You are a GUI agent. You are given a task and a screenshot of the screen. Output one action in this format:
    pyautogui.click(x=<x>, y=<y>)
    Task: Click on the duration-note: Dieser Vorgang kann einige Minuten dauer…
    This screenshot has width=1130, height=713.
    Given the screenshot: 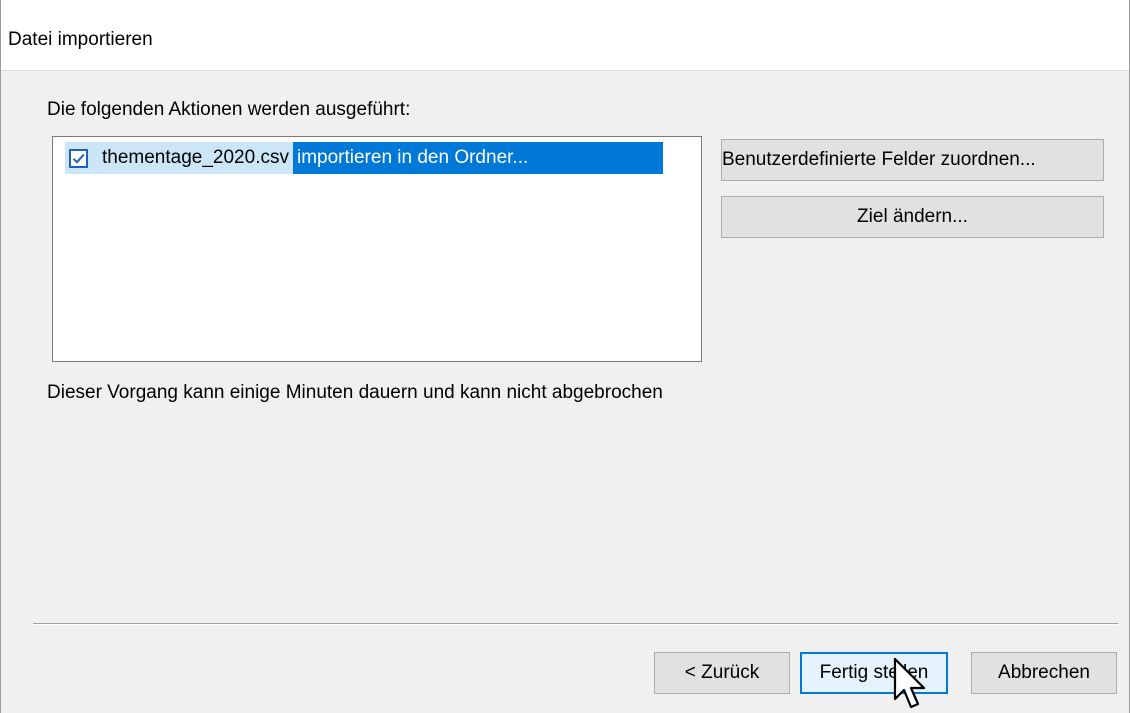 What is the action you would take?
    pyautogui.click(x=355, y=392)
    